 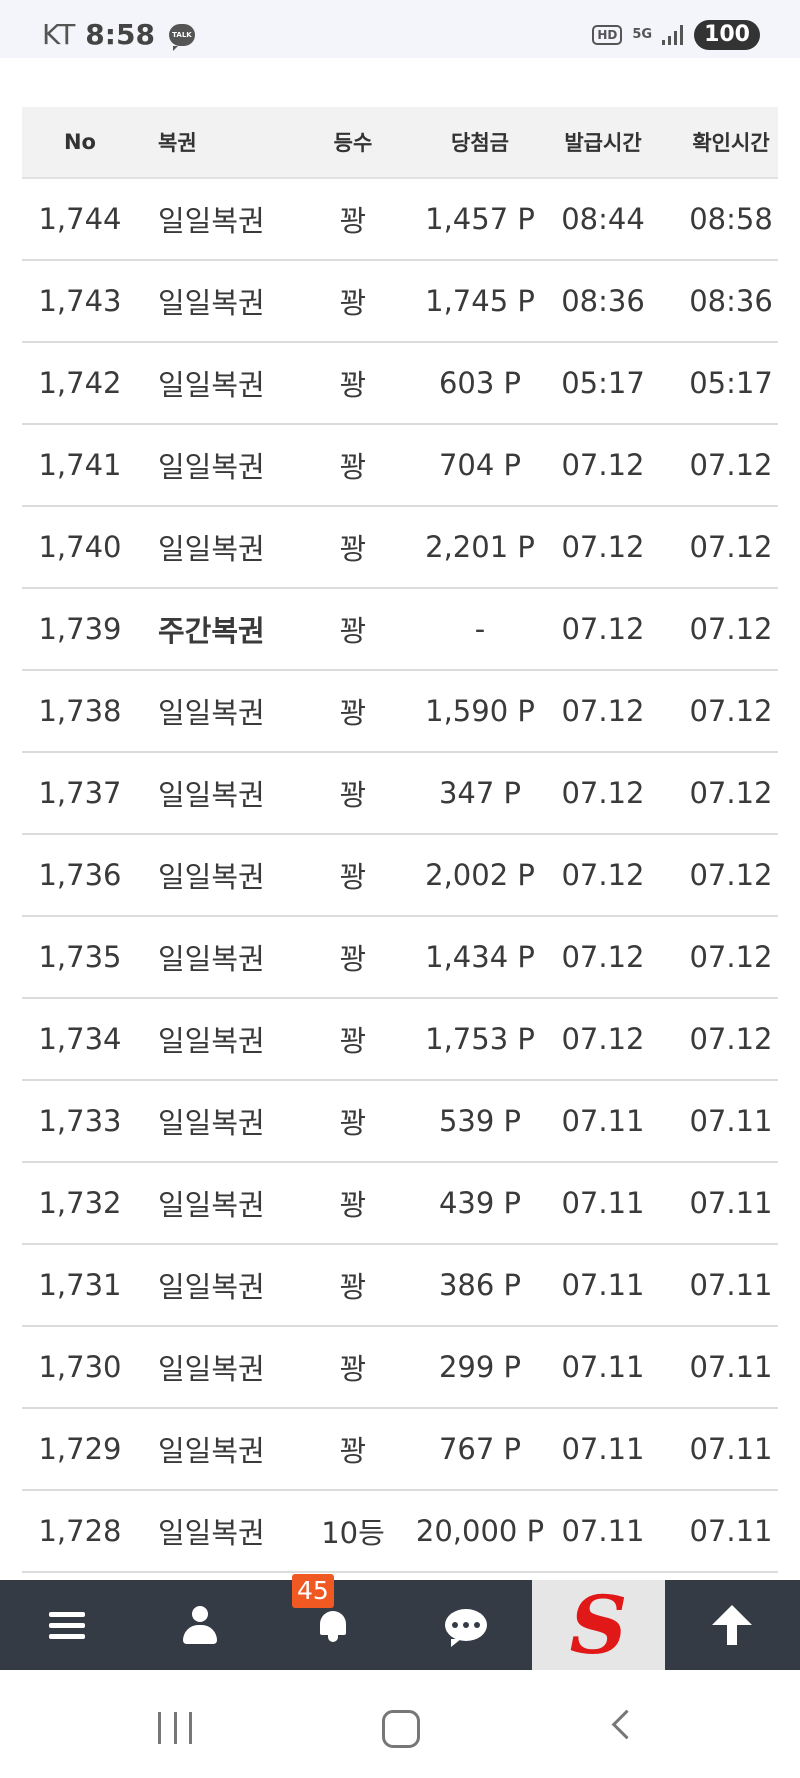 I want to click on row-prize: 603 P, so click(x=480, y=383).